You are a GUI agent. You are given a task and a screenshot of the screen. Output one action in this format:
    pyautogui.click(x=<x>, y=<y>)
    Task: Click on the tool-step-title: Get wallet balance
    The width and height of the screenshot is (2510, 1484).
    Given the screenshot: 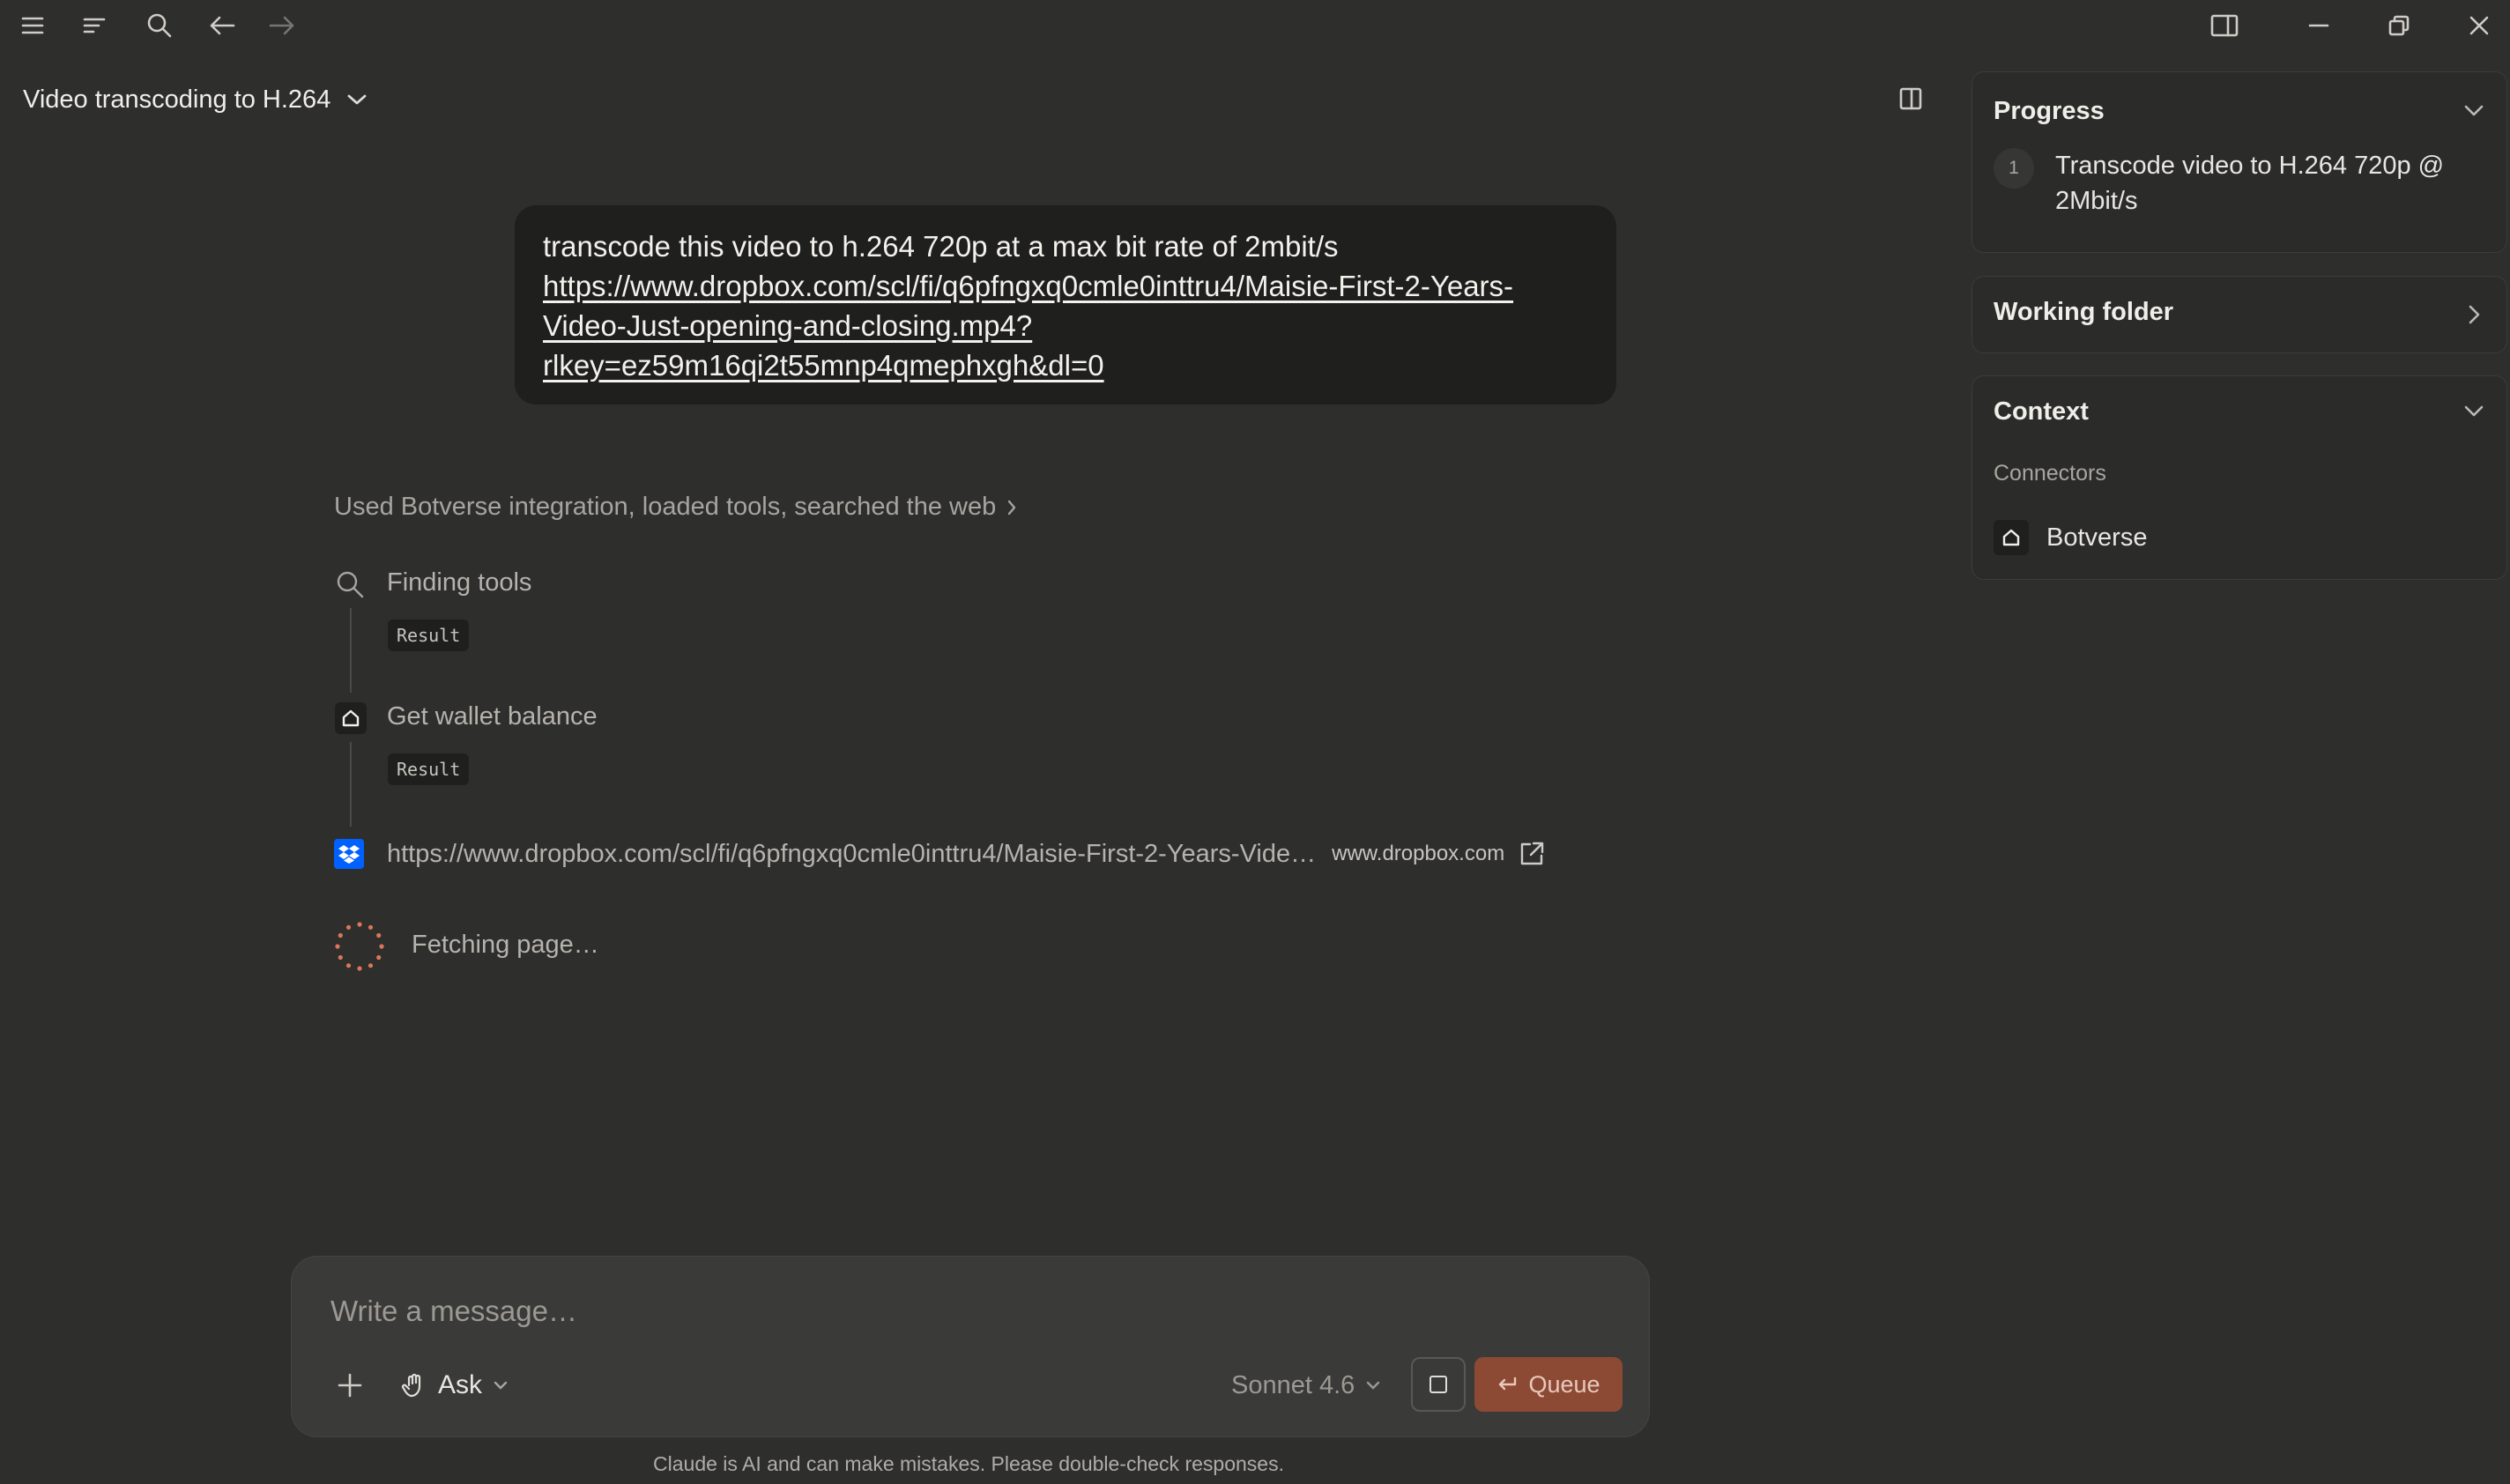 What is the action you would take?
    pyautogui.click(x=492, y=716)
    